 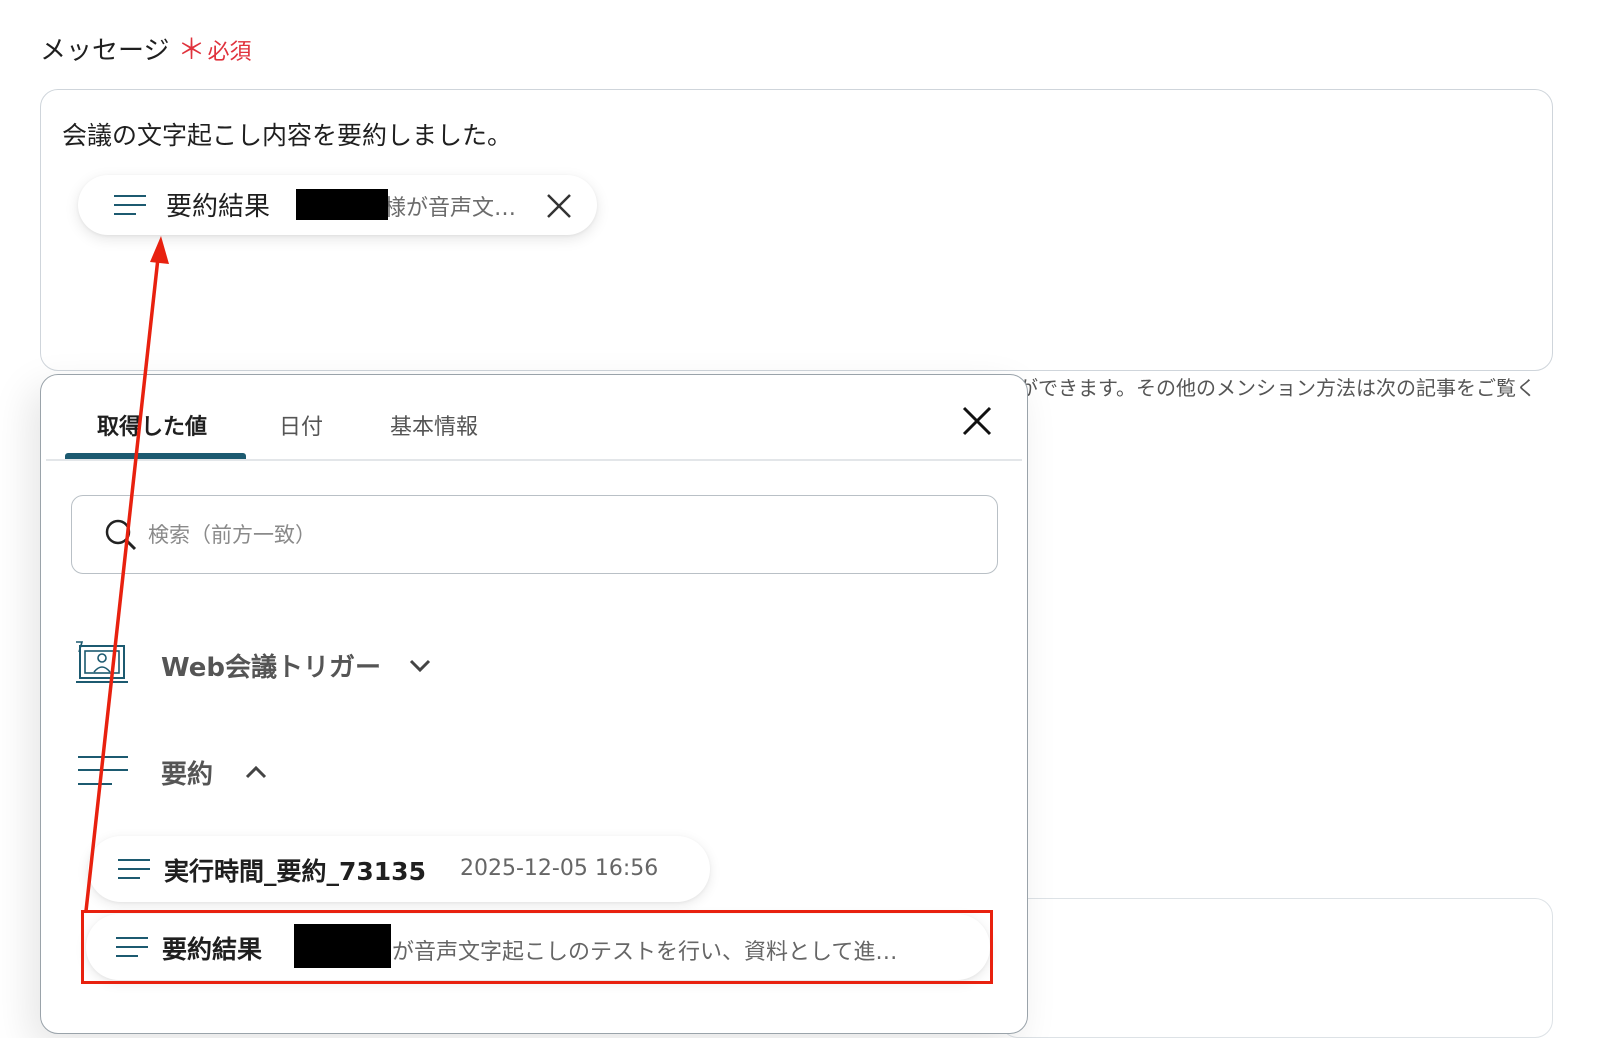 What do you see at coordinates (256, 772) in the screenshot?
I see `chevron-up-icon` at bounding box center [256, 772].